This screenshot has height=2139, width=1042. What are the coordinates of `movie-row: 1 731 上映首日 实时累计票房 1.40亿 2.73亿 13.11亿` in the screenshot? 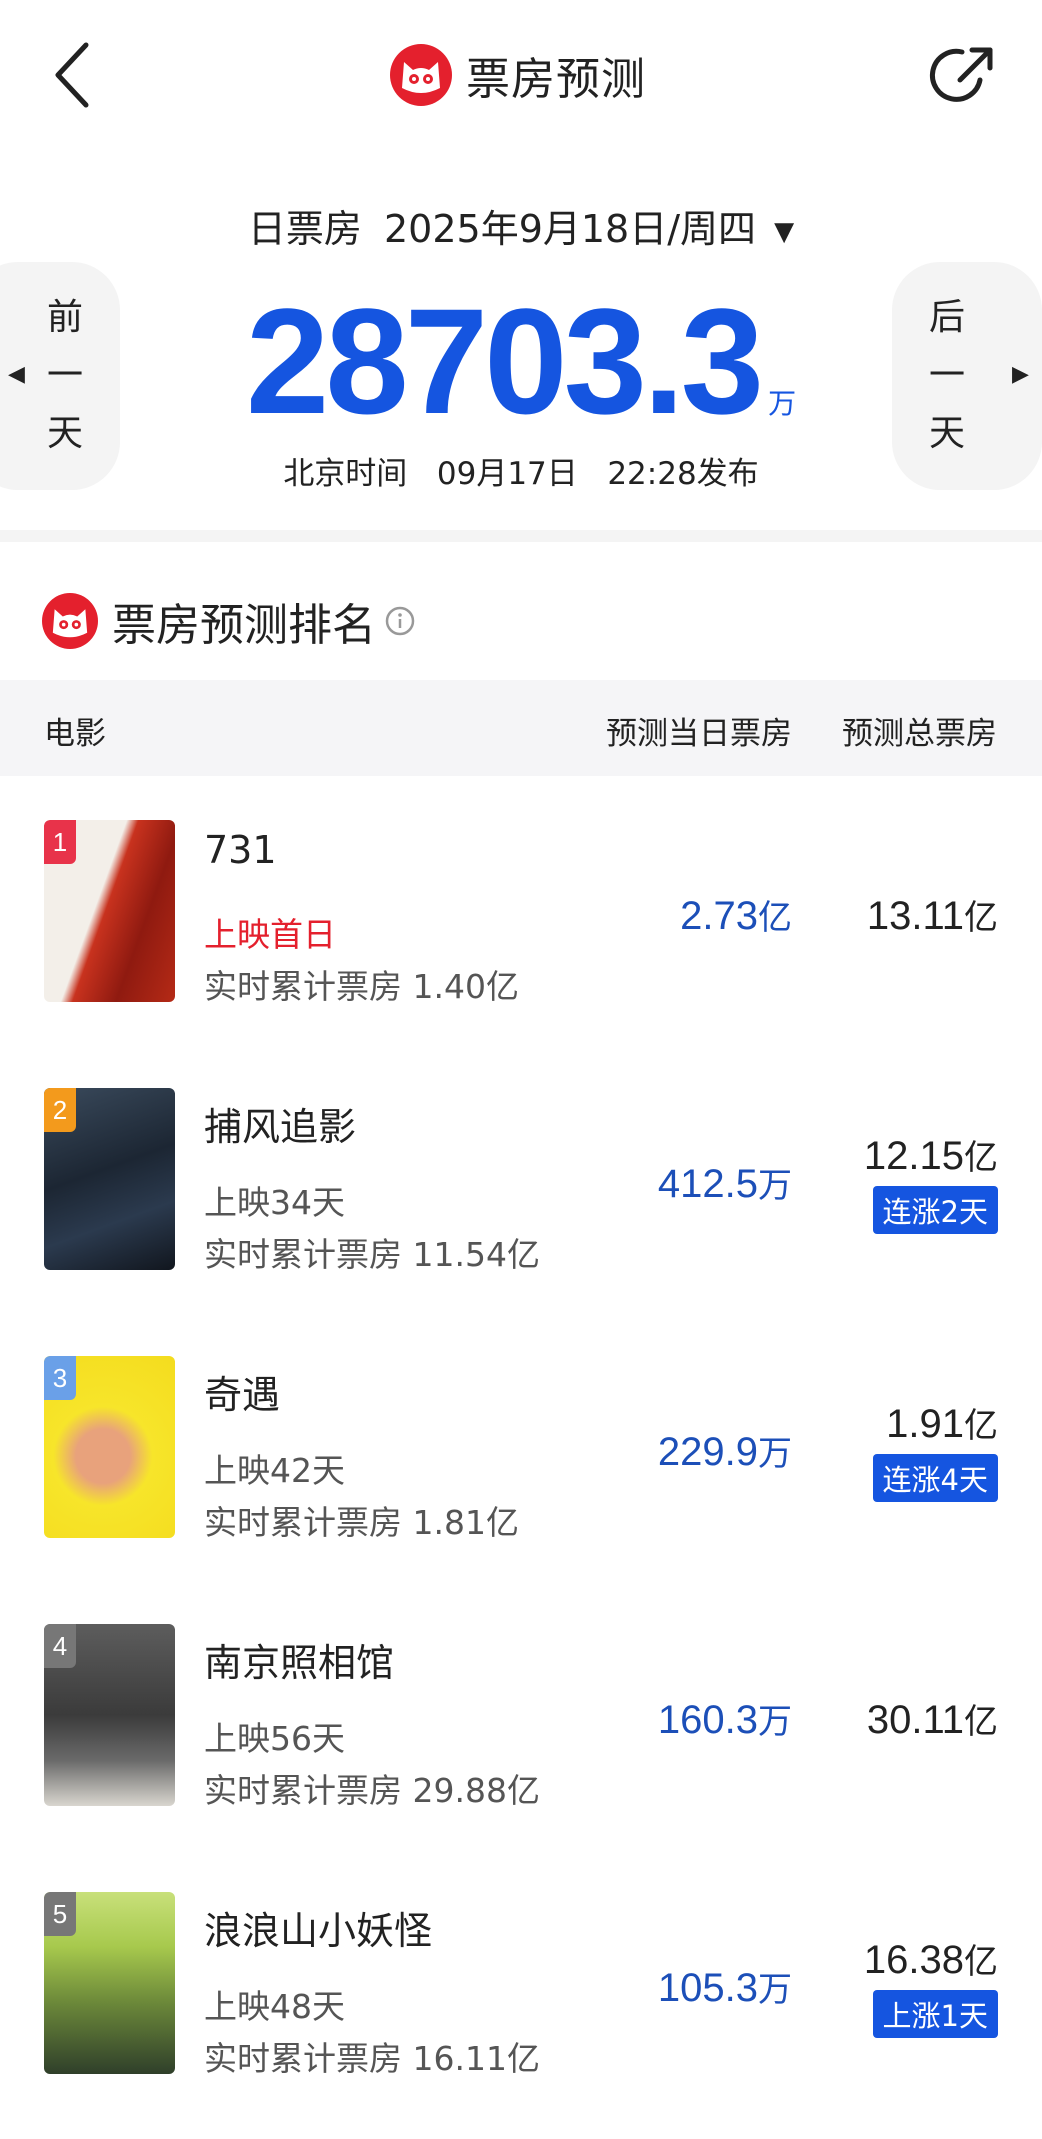 It's located at (521, 954).